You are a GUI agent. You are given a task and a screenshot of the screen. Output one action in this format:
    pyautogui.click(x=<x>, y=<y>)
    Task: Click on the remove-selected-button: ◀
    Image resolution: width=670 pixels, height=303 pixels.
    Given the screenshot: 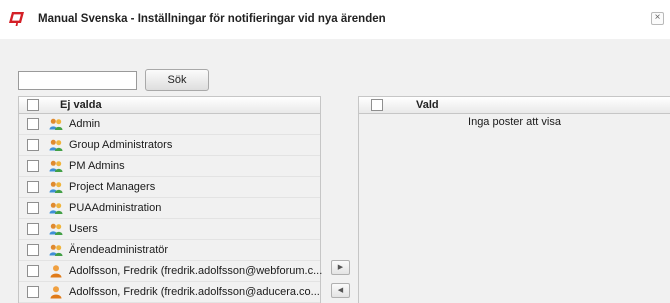 What is the action you would take?
    pyautogui.click(x=340, y=290)
    